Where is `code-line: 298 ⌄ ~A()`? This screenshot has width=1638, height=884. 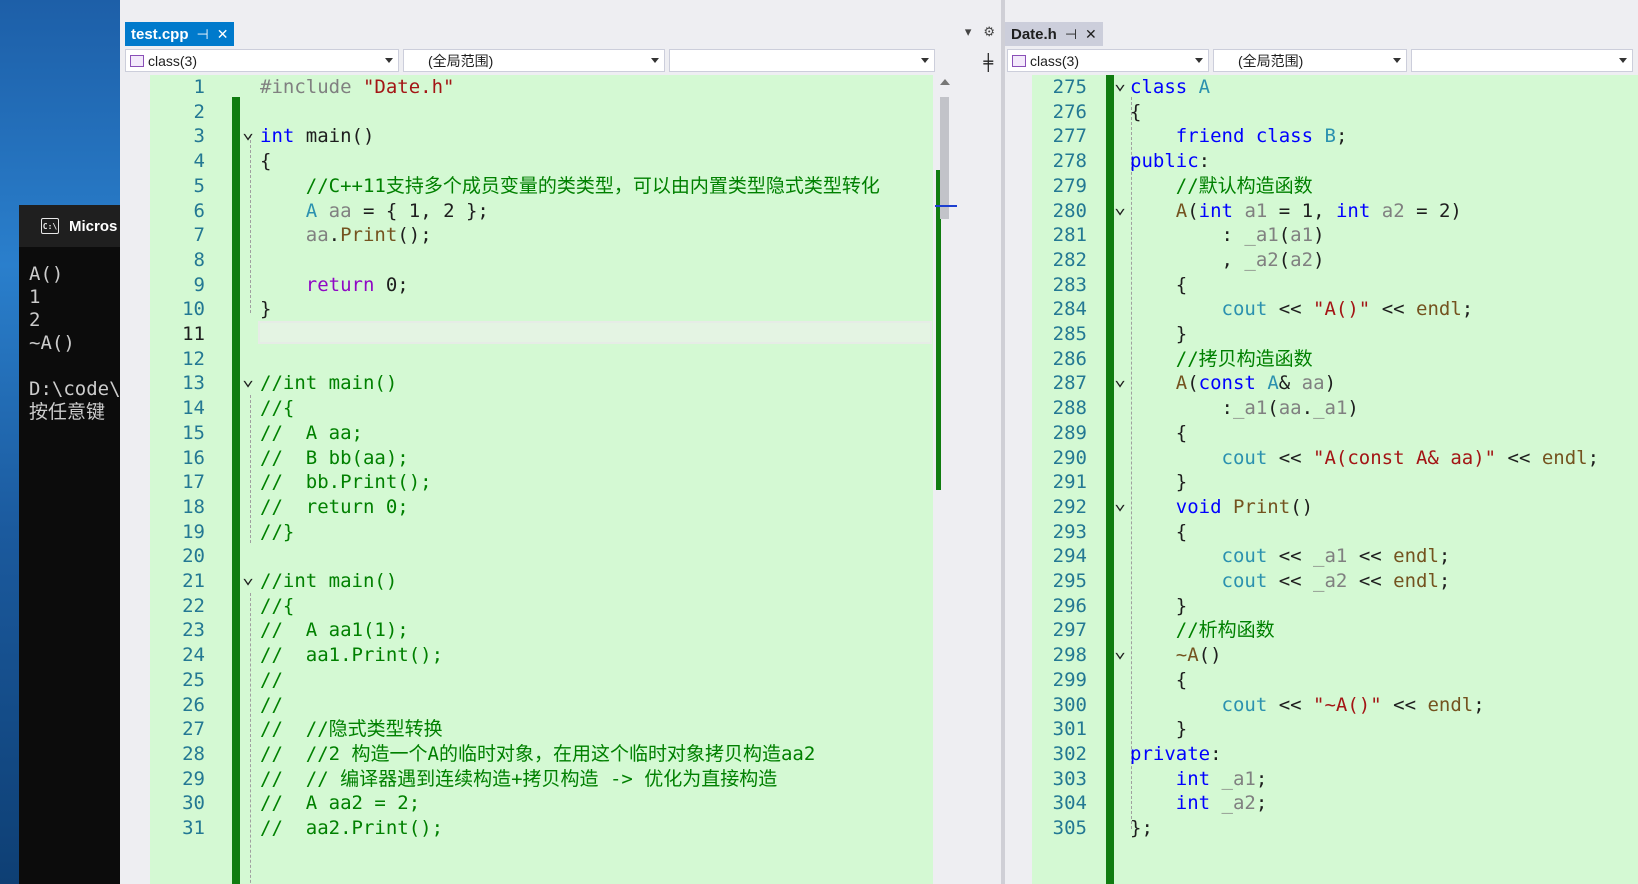
code-line: 298 ⌄ ~A() is located at coordinates (1335, 654).